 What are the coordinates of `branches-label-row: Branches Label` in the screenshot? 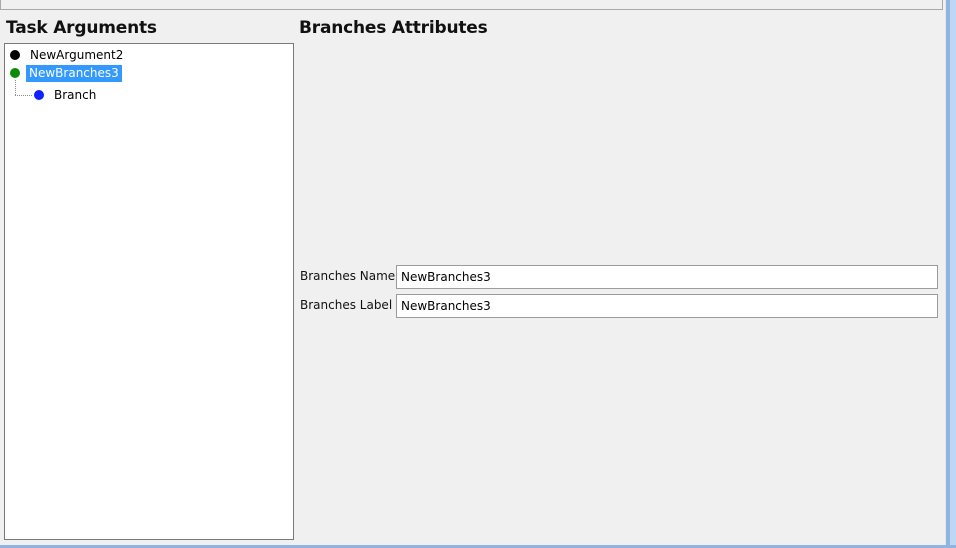 It's located at (619, 306).